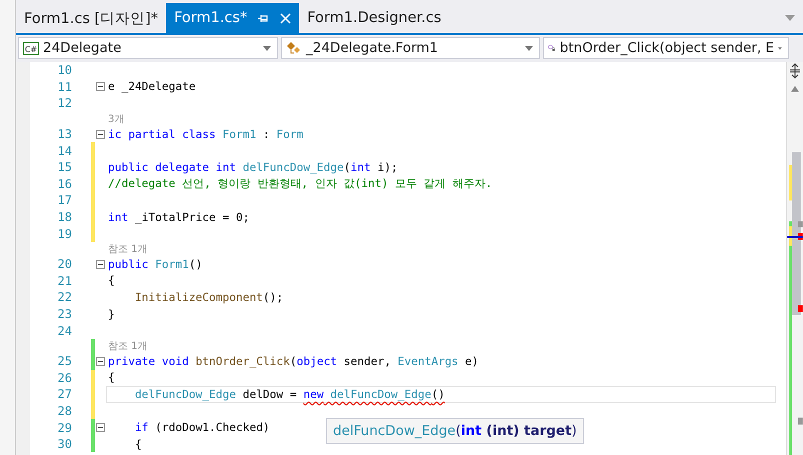  What do you see at coordinates (666, 48) in the screenshot?
I see `navigation-dropdown: btnOrder_Click(object sender, E` at bounding box center [666, 48].